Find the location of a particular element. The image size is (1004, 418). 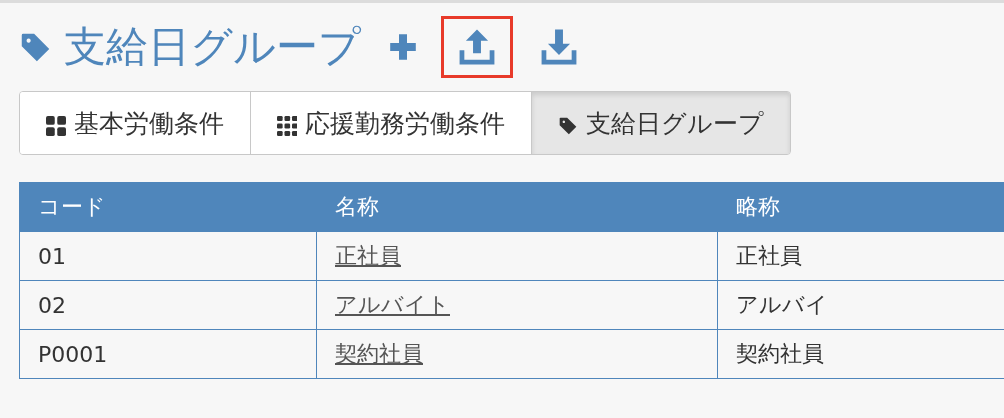

name-link: アルバイト is located at coordinates (392, 304).